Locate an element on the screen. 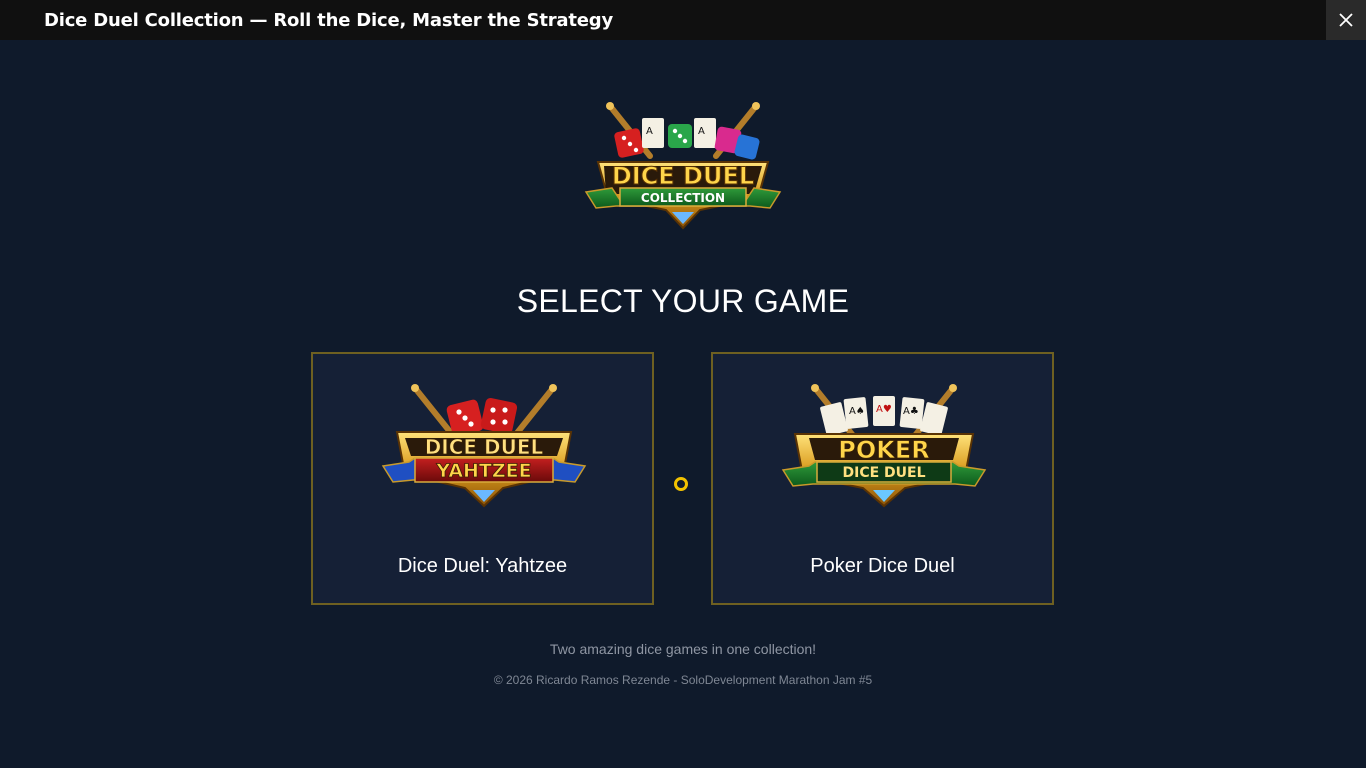  yahtzee-logo-line1: DICE DUEL is located at coordinates (484, 447).